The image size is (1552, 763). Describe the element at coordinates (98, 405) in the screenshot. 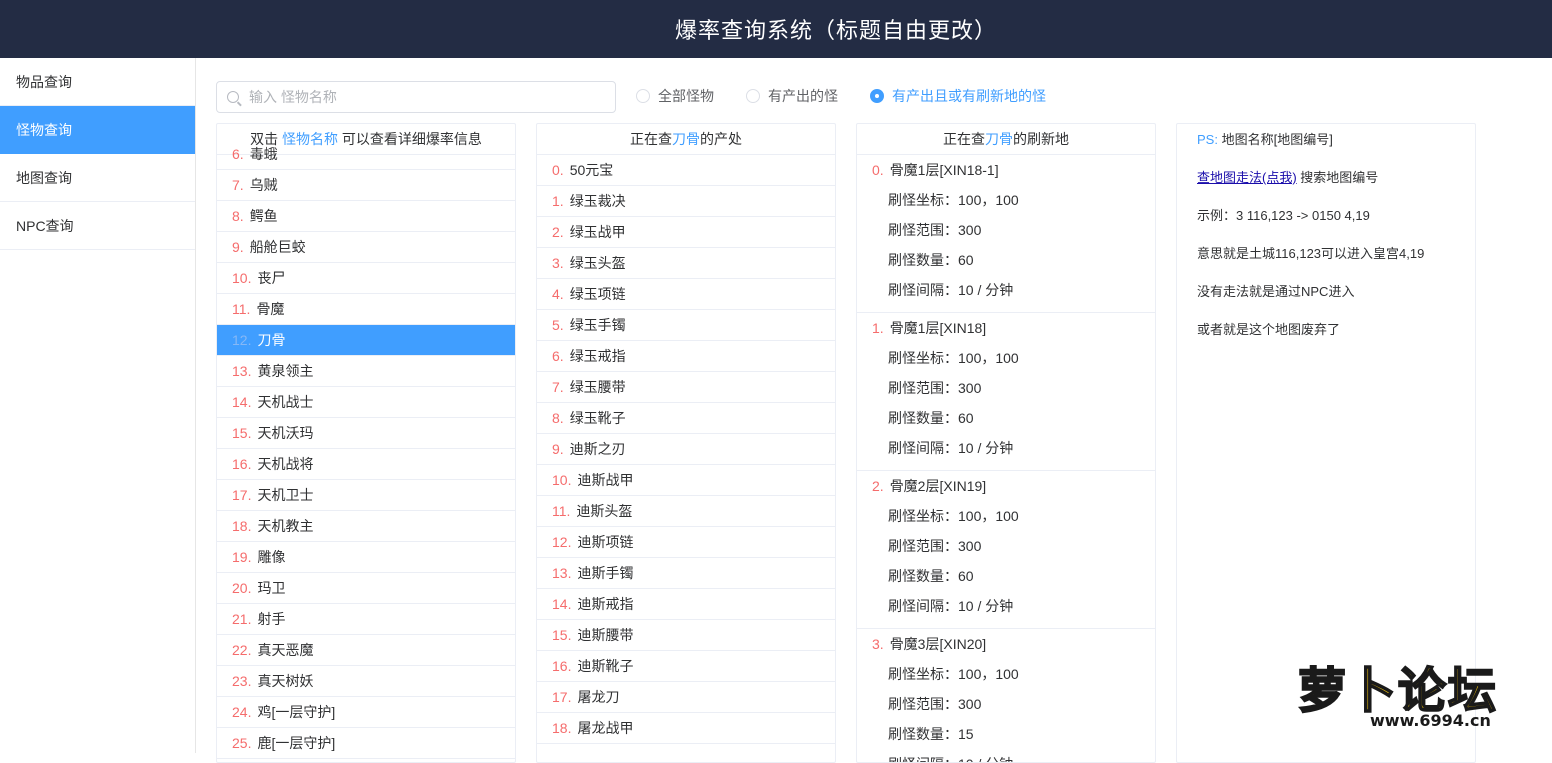

I see `sidebar: 物品查询 怪物查询 地图查询 NPC查询` at that location.